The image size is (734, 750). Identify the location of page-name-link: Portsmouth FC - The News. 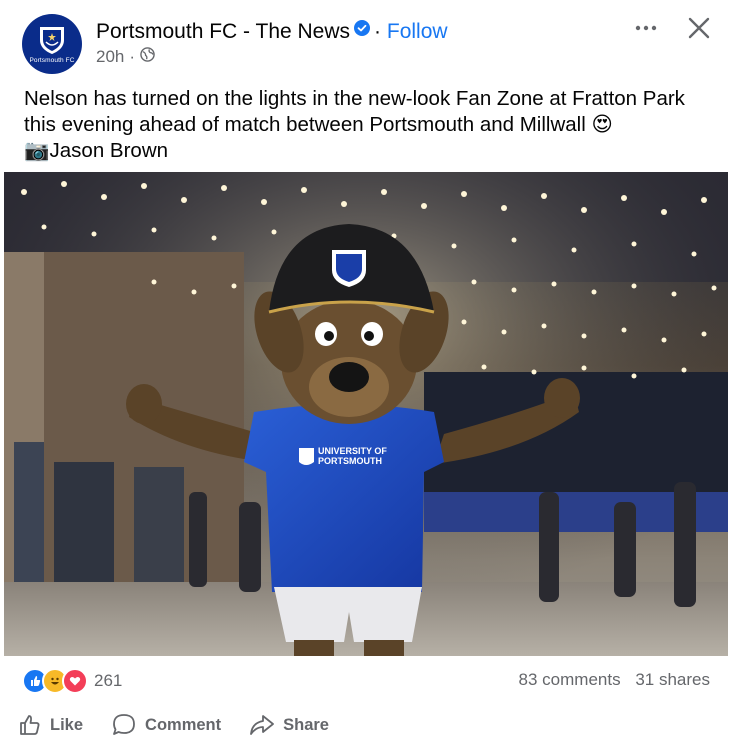
(223, 31).